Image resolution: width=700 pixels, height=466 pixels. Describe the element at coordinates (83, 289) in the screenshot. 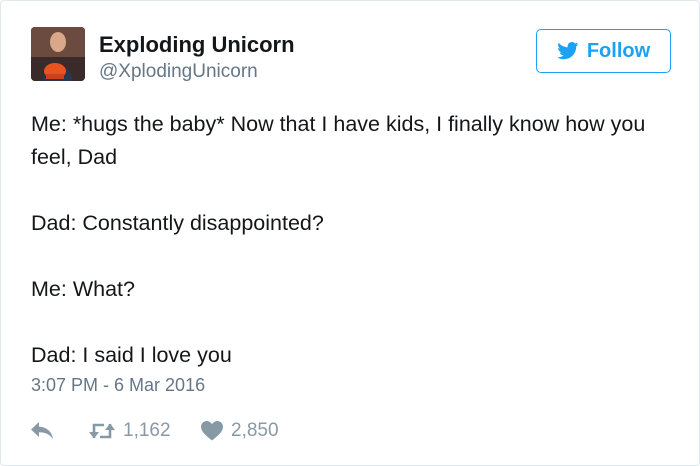

I see `tweet-line: Me: What?` at that location.